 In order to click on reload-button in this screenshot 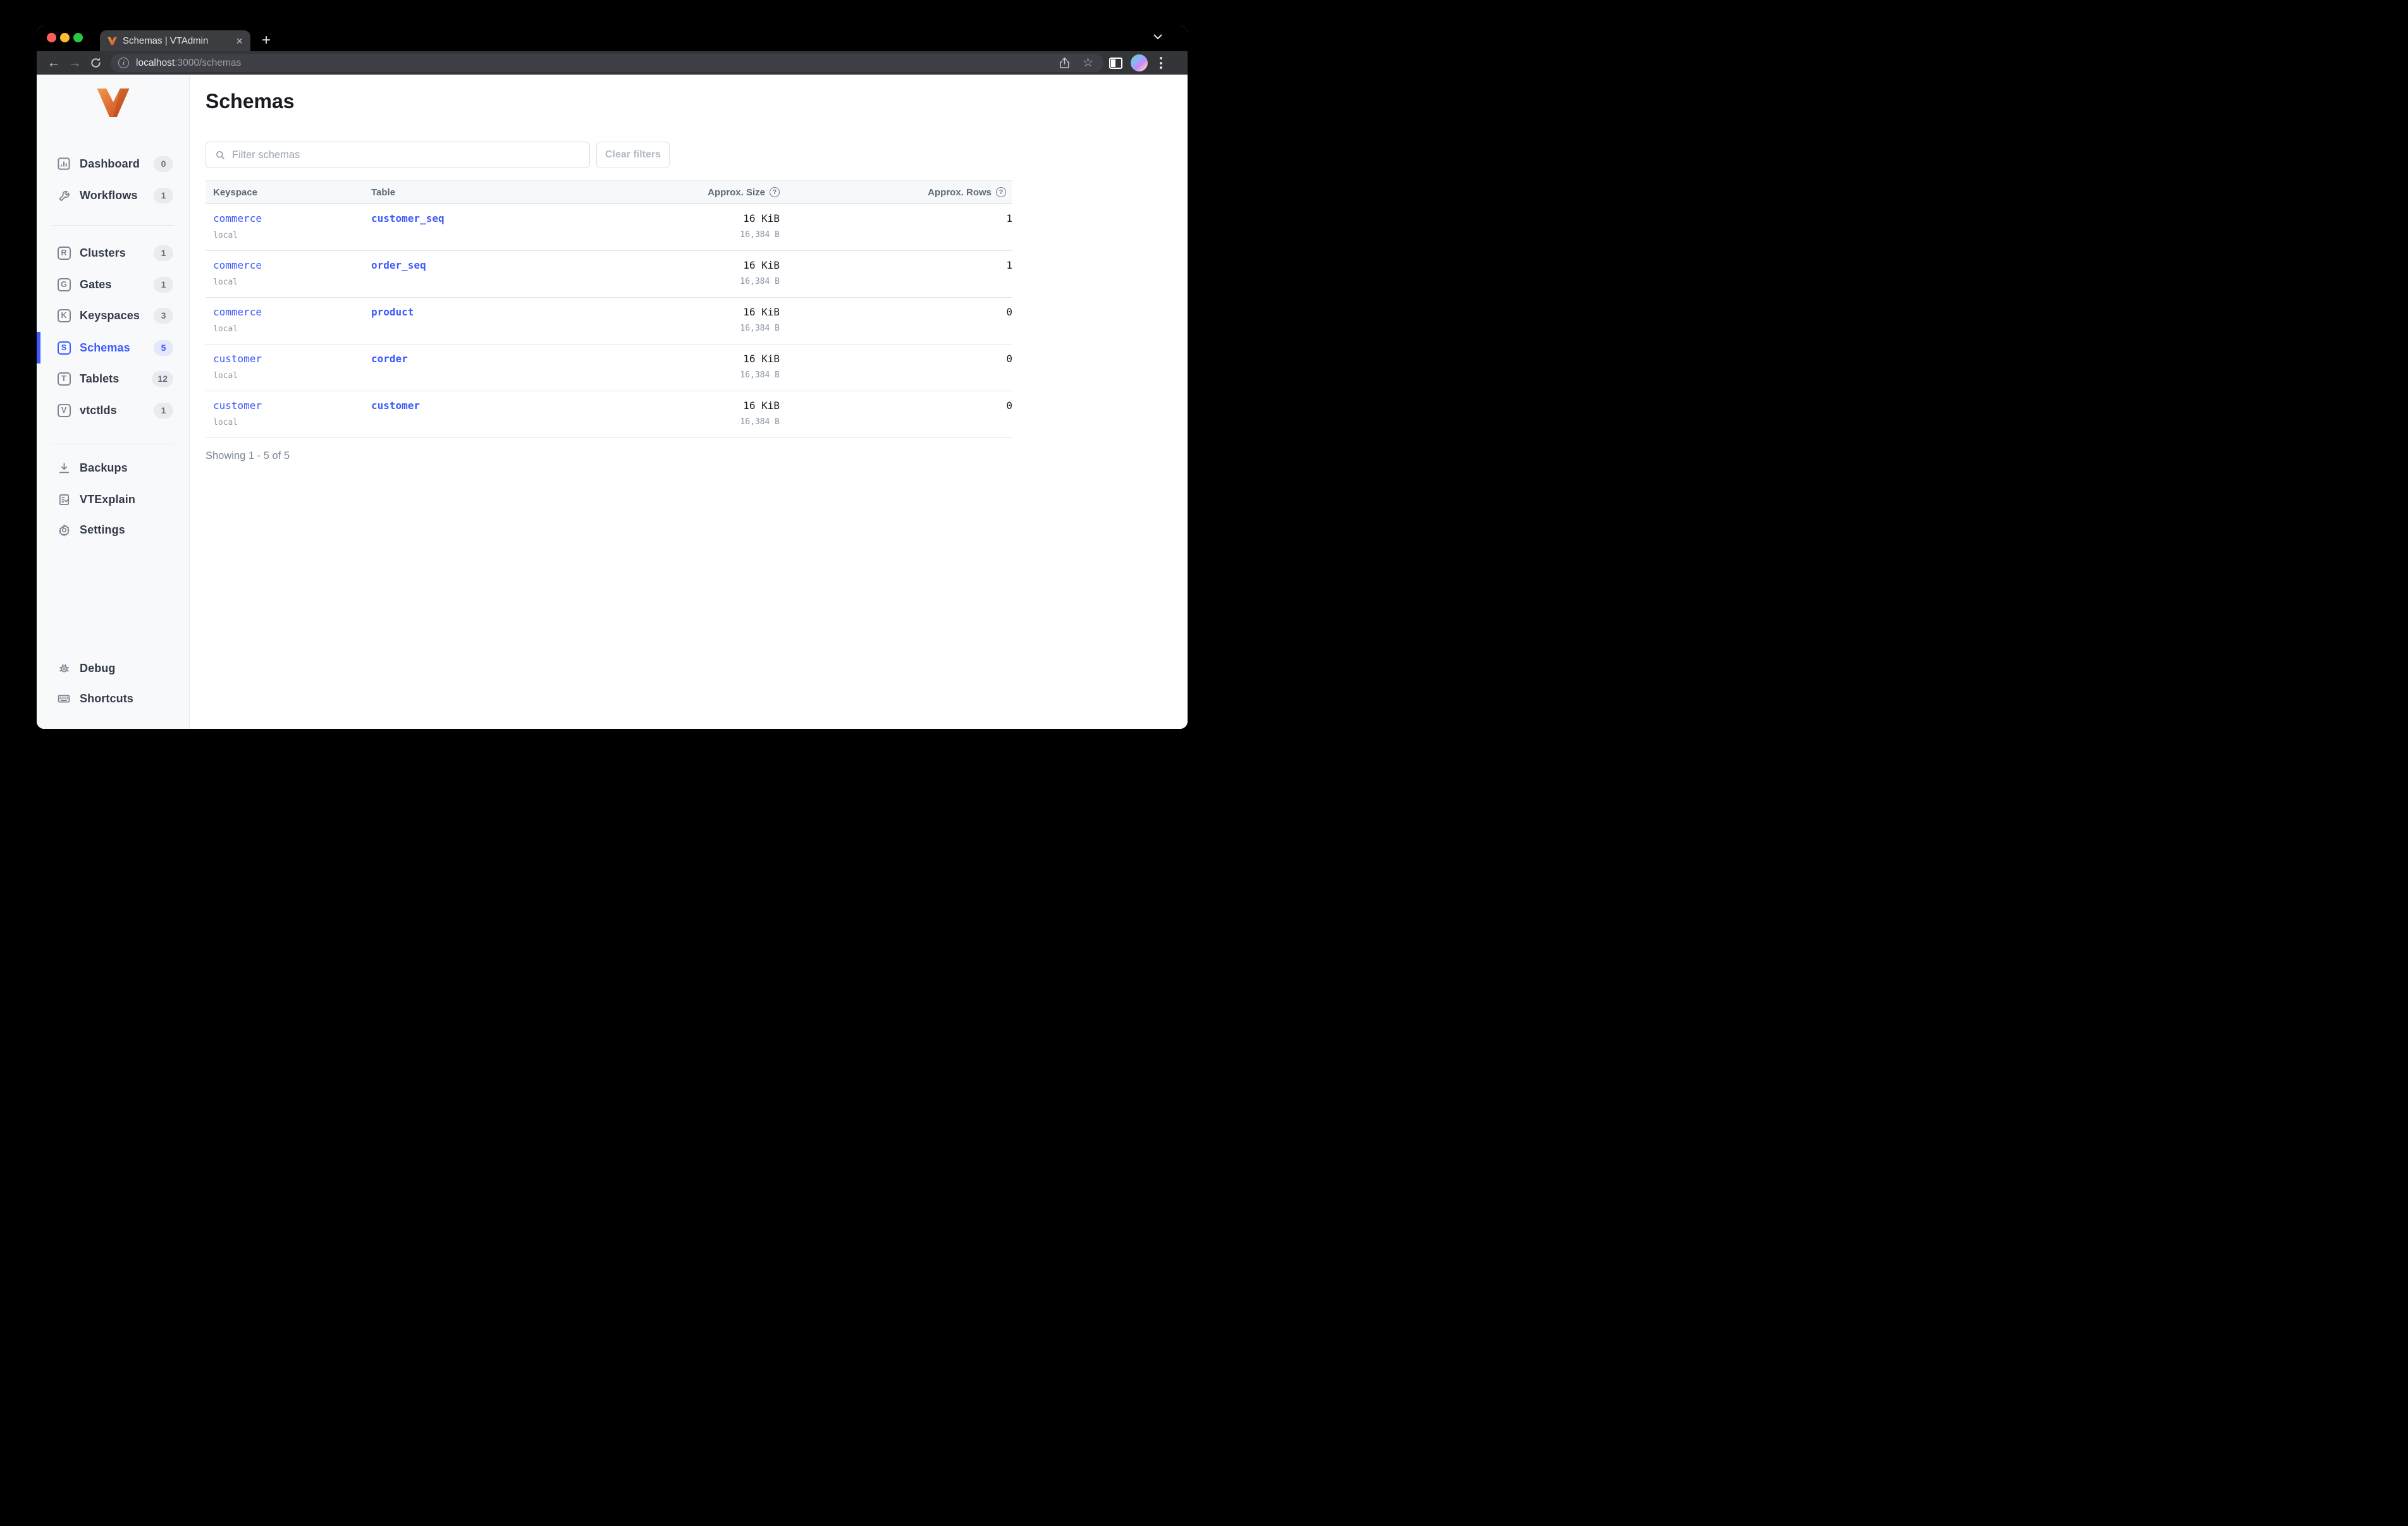, I will do `click(95, 63)`.